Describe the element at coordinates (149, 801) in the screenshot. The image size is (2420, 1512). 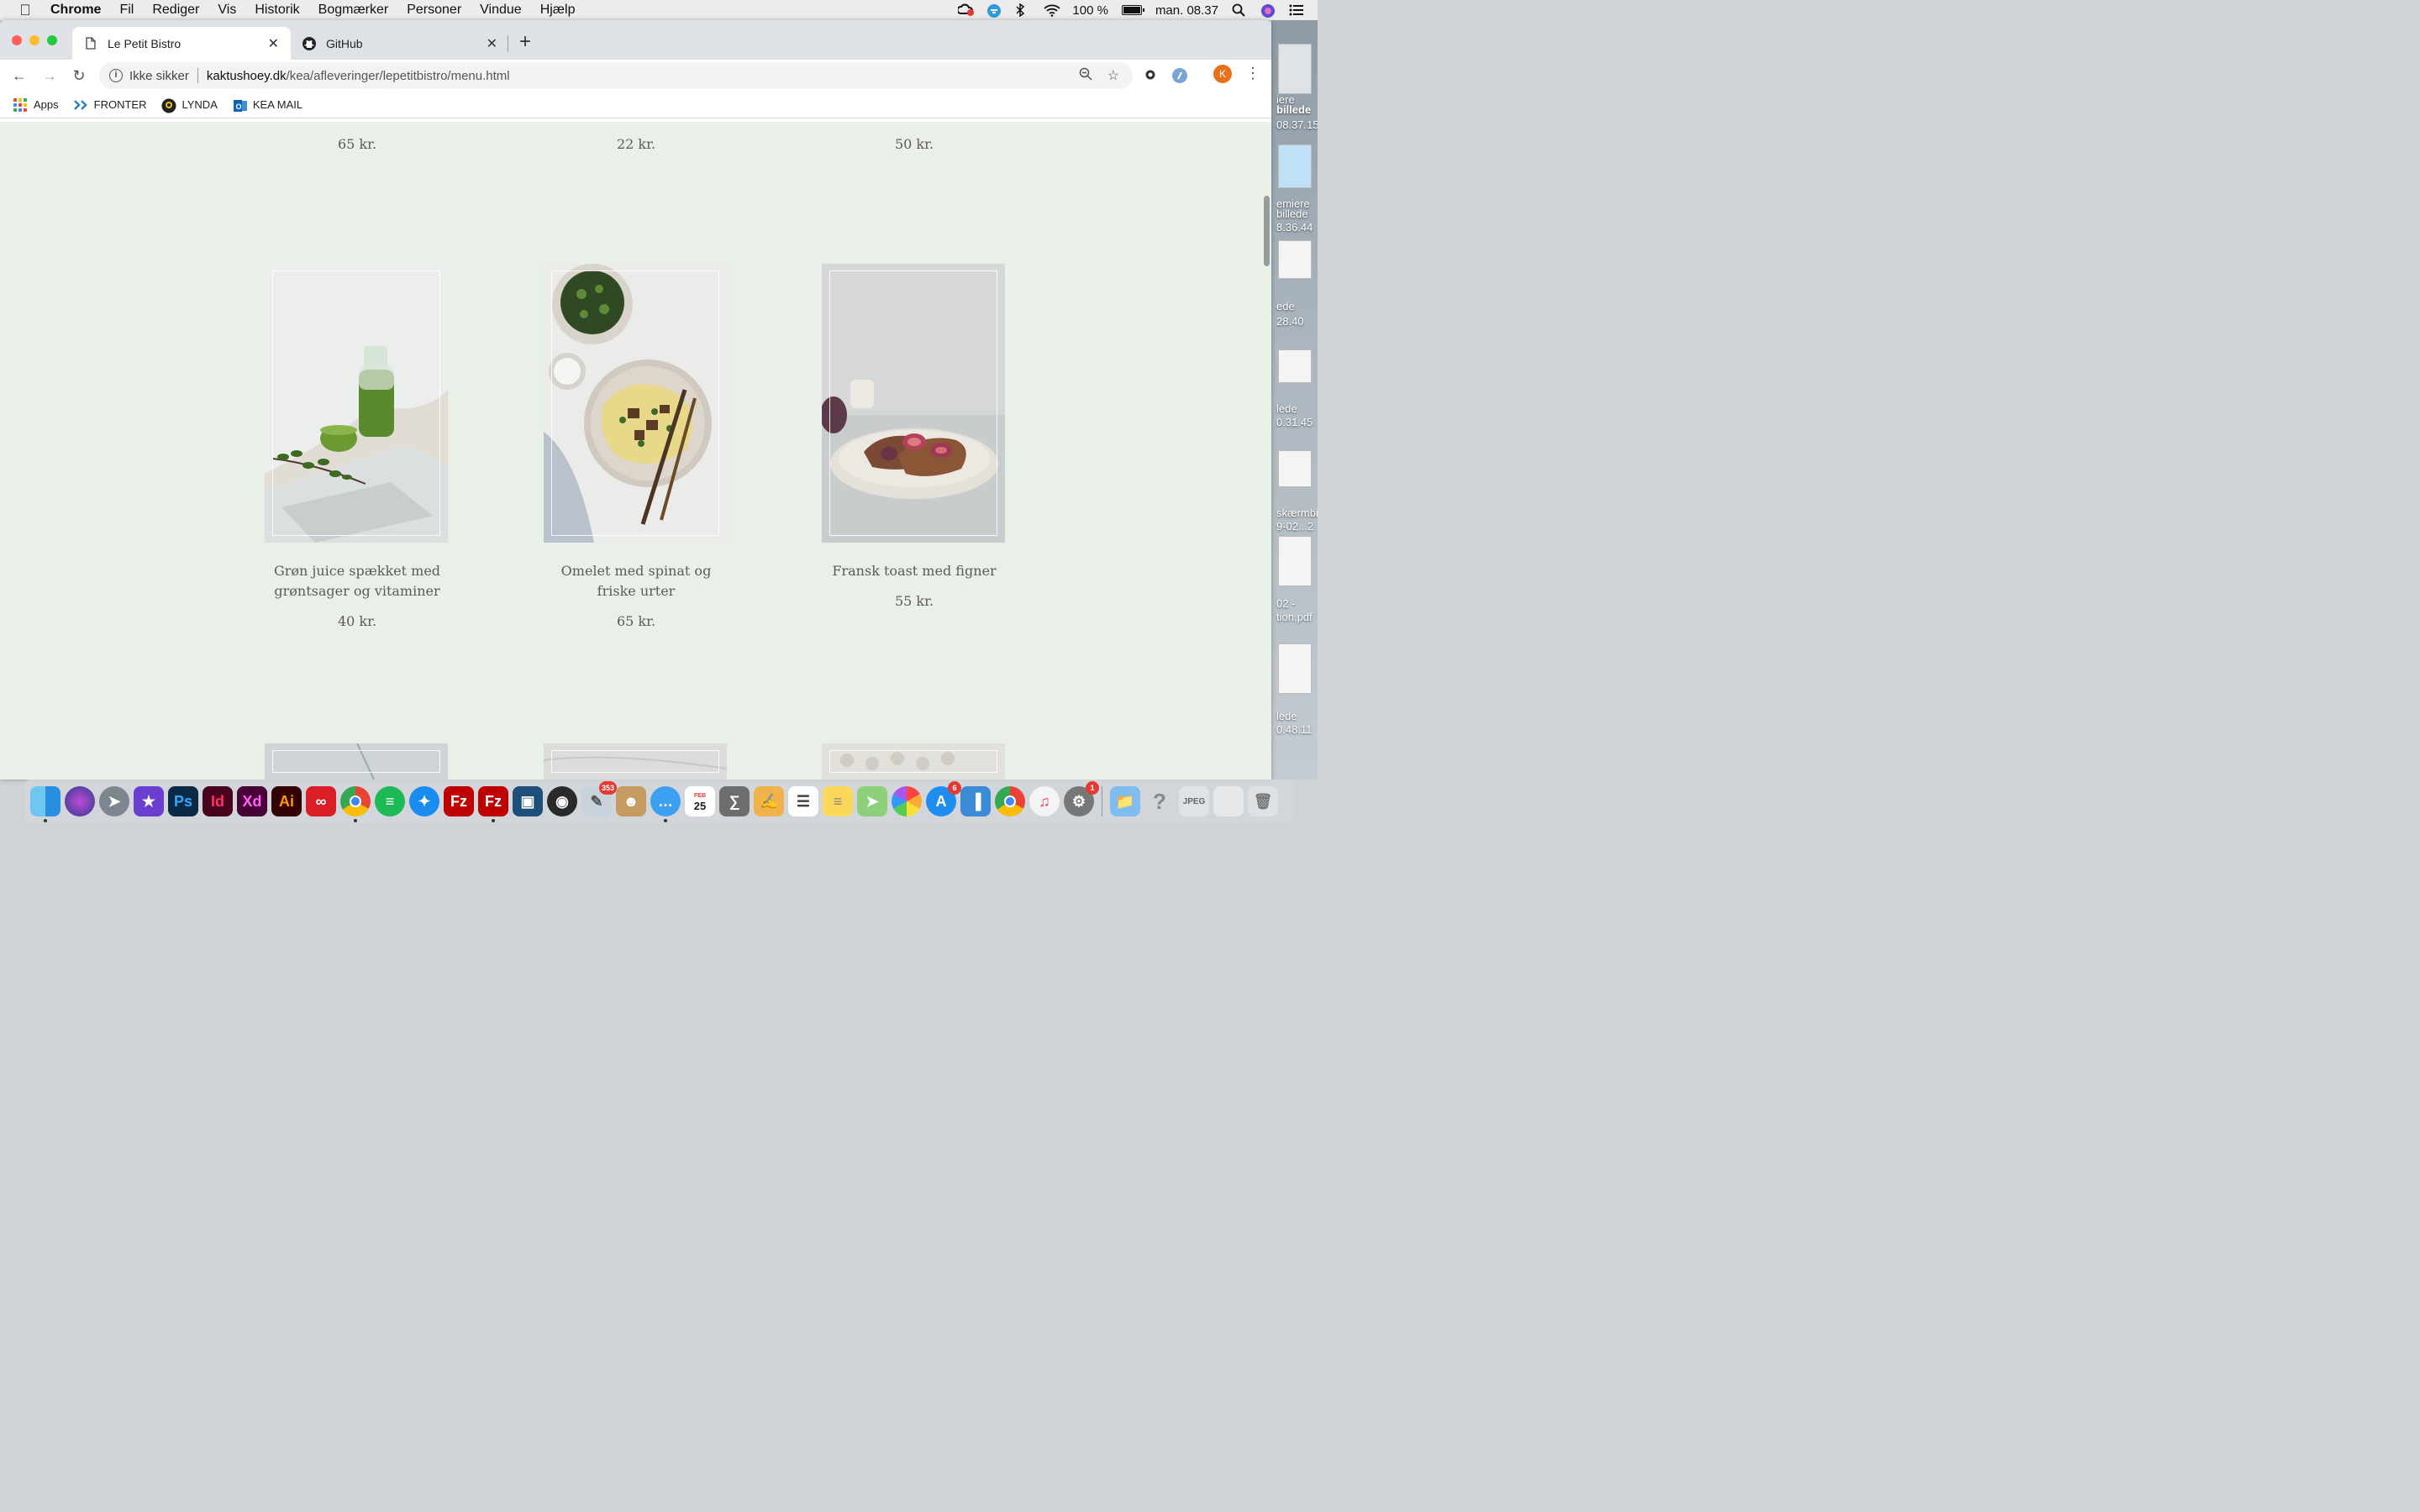
I see `imovie-star-icon: ★` at that location.